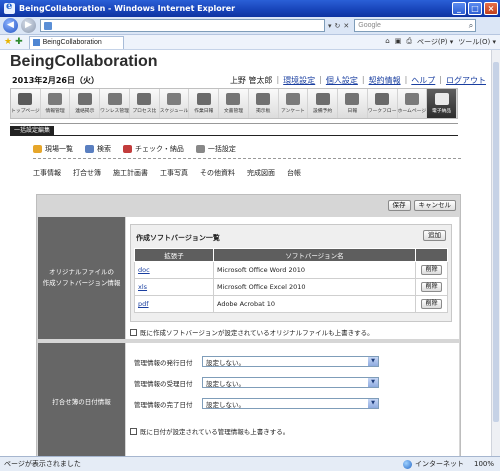 Image resolution: width=500 pixels, height=471 pixels. I want to click on overwrite-software-option: 既に作成ソフトバージョンが設定されているオリジナルファイルも上書きする。, so click(252, 332).